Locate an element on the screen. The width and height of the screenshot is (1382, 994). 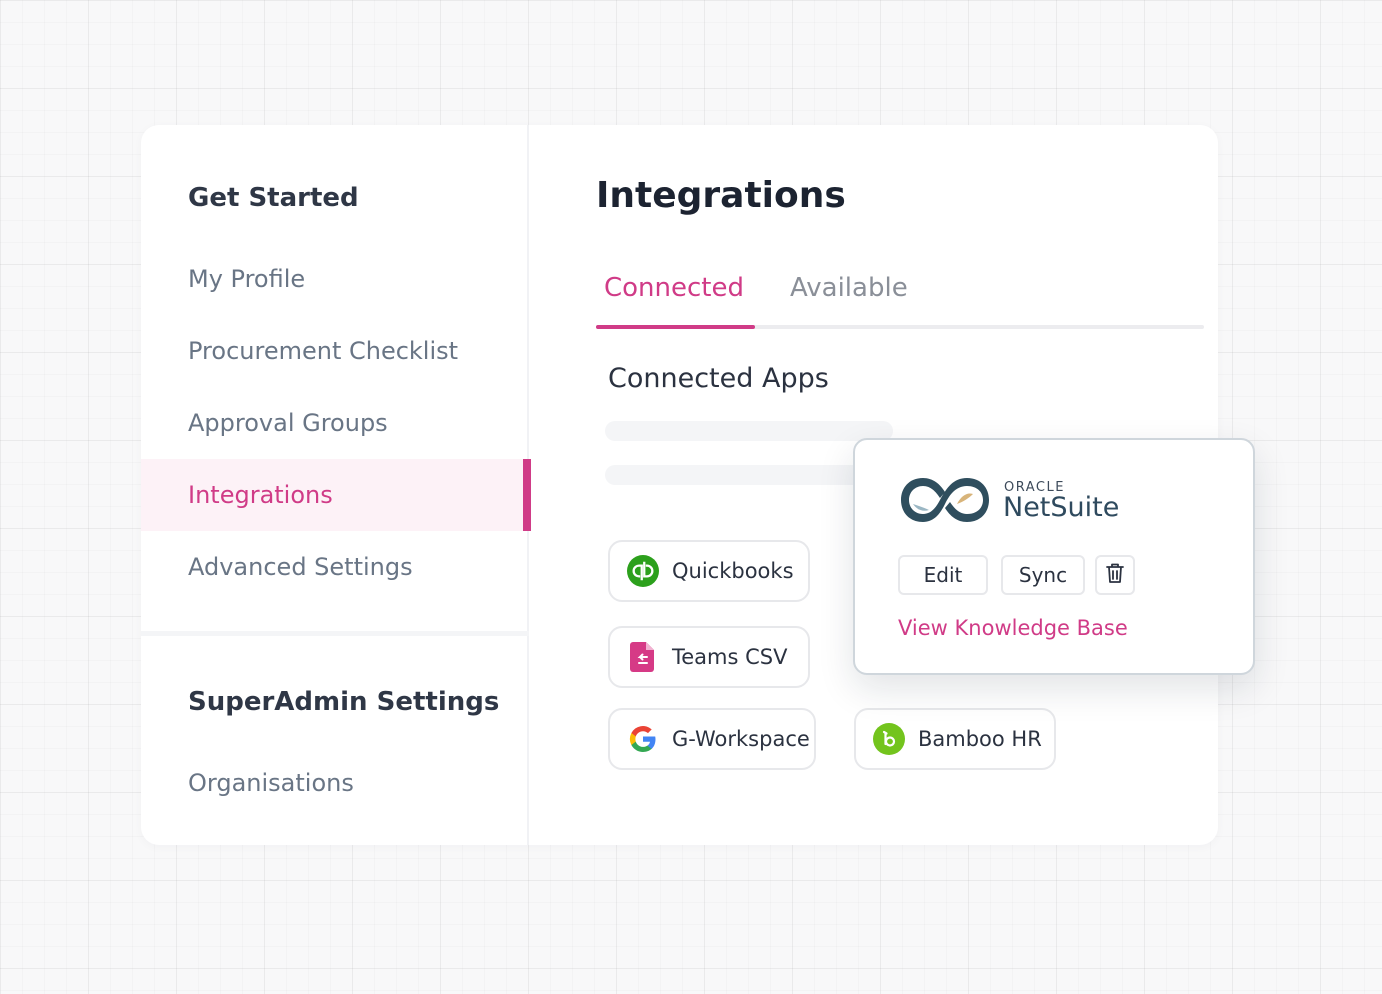
sidebar-item-my-profile: My Profile is located at coordinates (335, 279).